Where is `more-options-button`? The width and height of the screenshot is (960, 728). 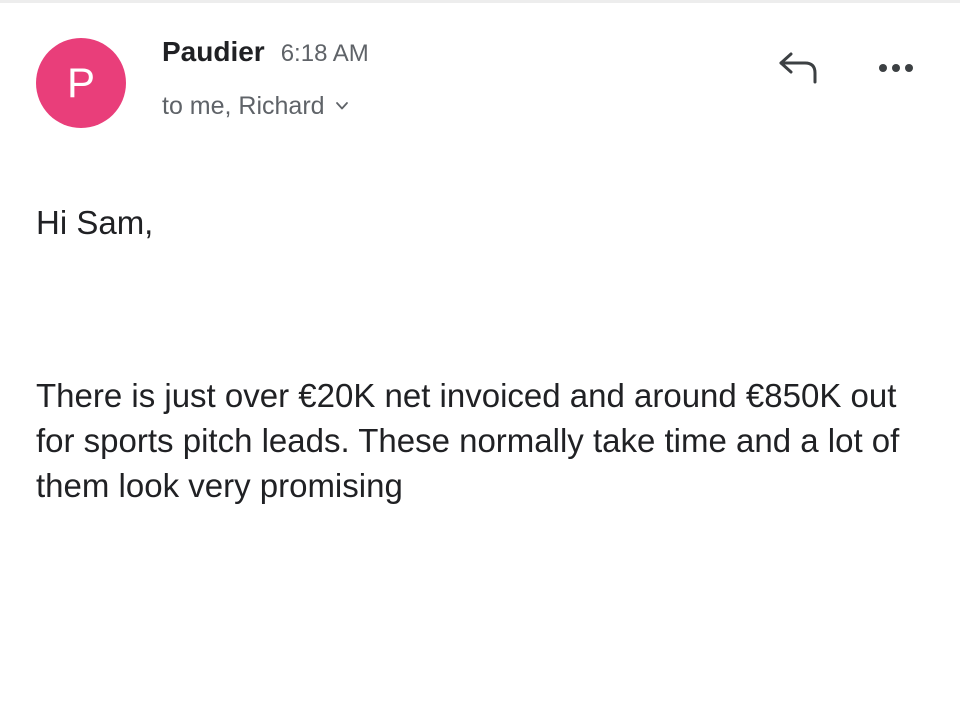 more-options-button is located at coordinates (896, 68).